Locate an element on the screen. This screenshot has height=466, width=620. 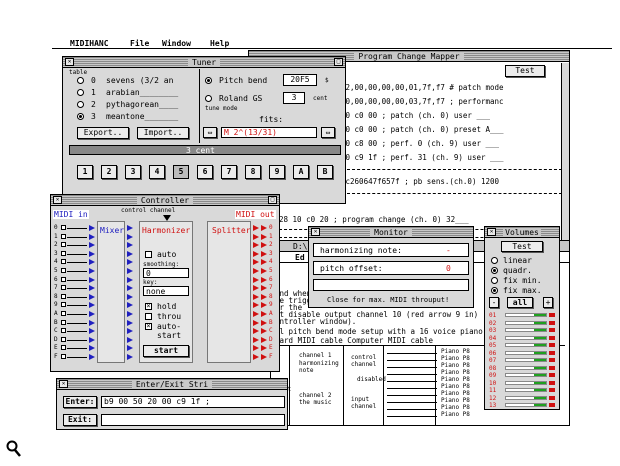
hold-checkbox: × is located at coordinates (148, 306).